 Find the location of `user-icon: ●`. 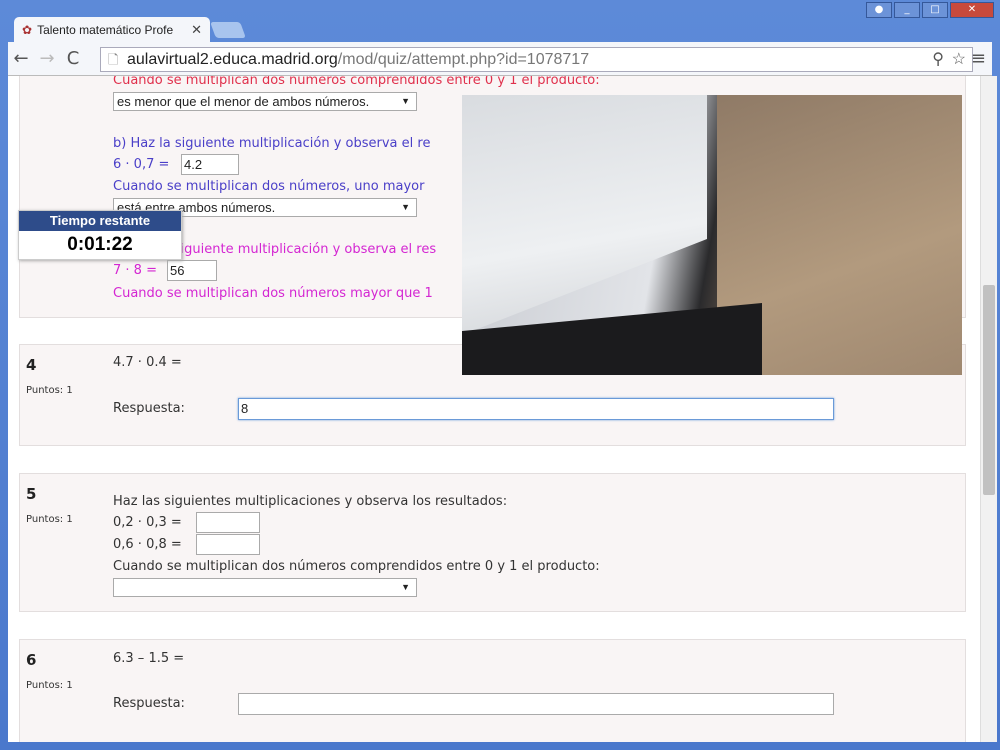

user-icon: ● is located at coordinates (879, 10).